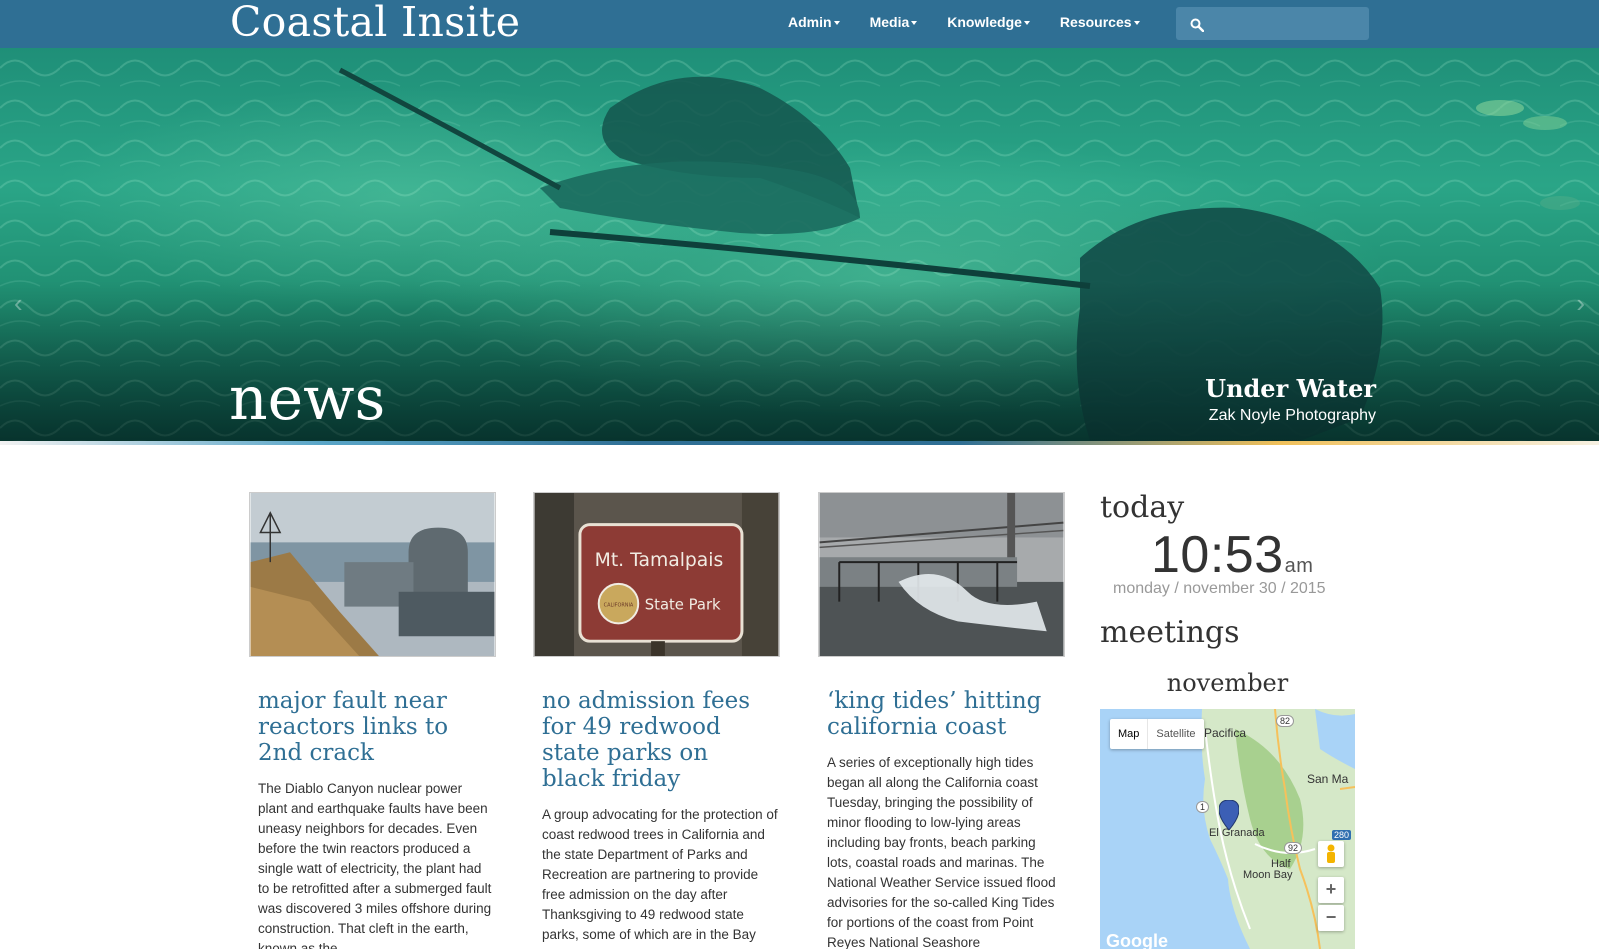 This screenshot has width=1599, height=949. I want to click on road-shield: 280, so click(1342, 835).